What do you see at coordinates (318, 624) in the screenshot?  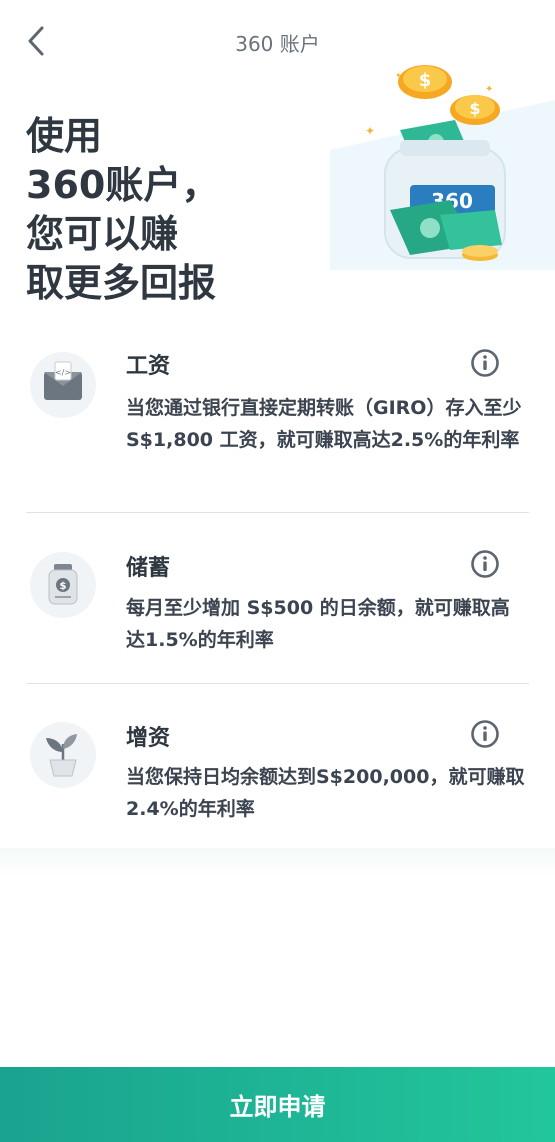 I see `feature-description: 每月至少增加 S$500 的日余额，就可赚取高达1.5%的年利率` at bounding box center [318, 624].